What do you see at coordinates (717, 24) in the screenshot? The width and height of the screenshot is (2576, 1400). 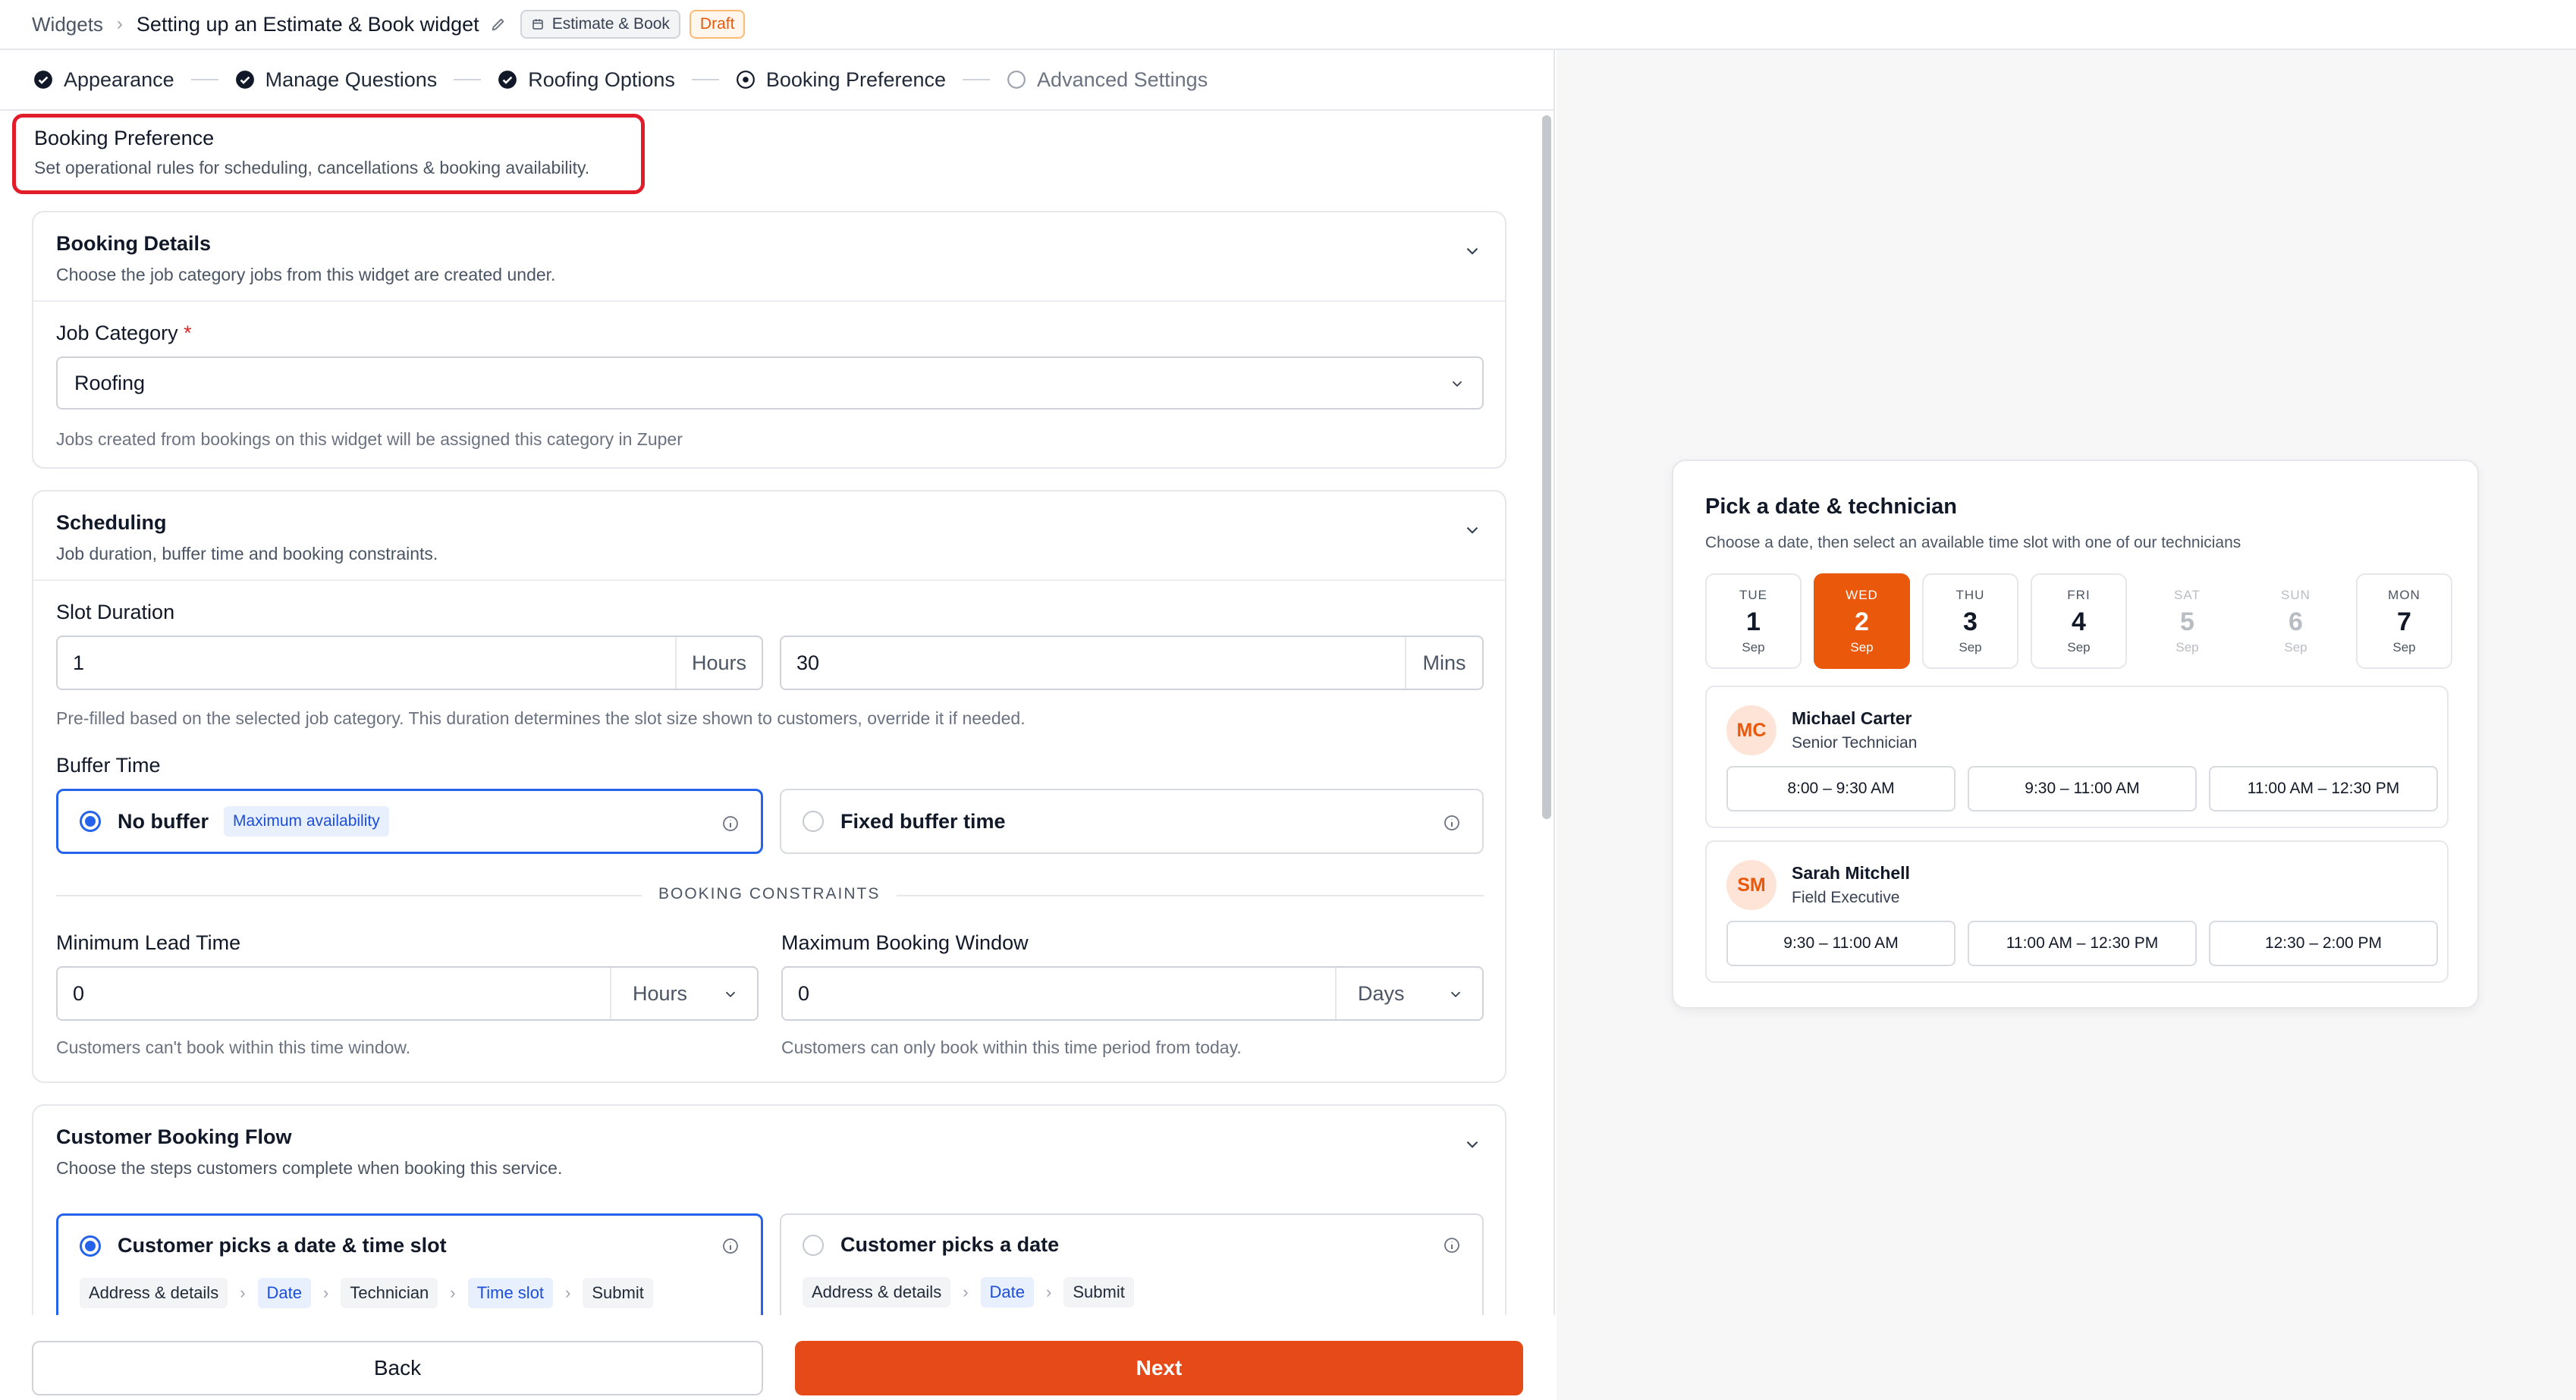 I see `status-badge: Draft` at bounding box center [717, 24].